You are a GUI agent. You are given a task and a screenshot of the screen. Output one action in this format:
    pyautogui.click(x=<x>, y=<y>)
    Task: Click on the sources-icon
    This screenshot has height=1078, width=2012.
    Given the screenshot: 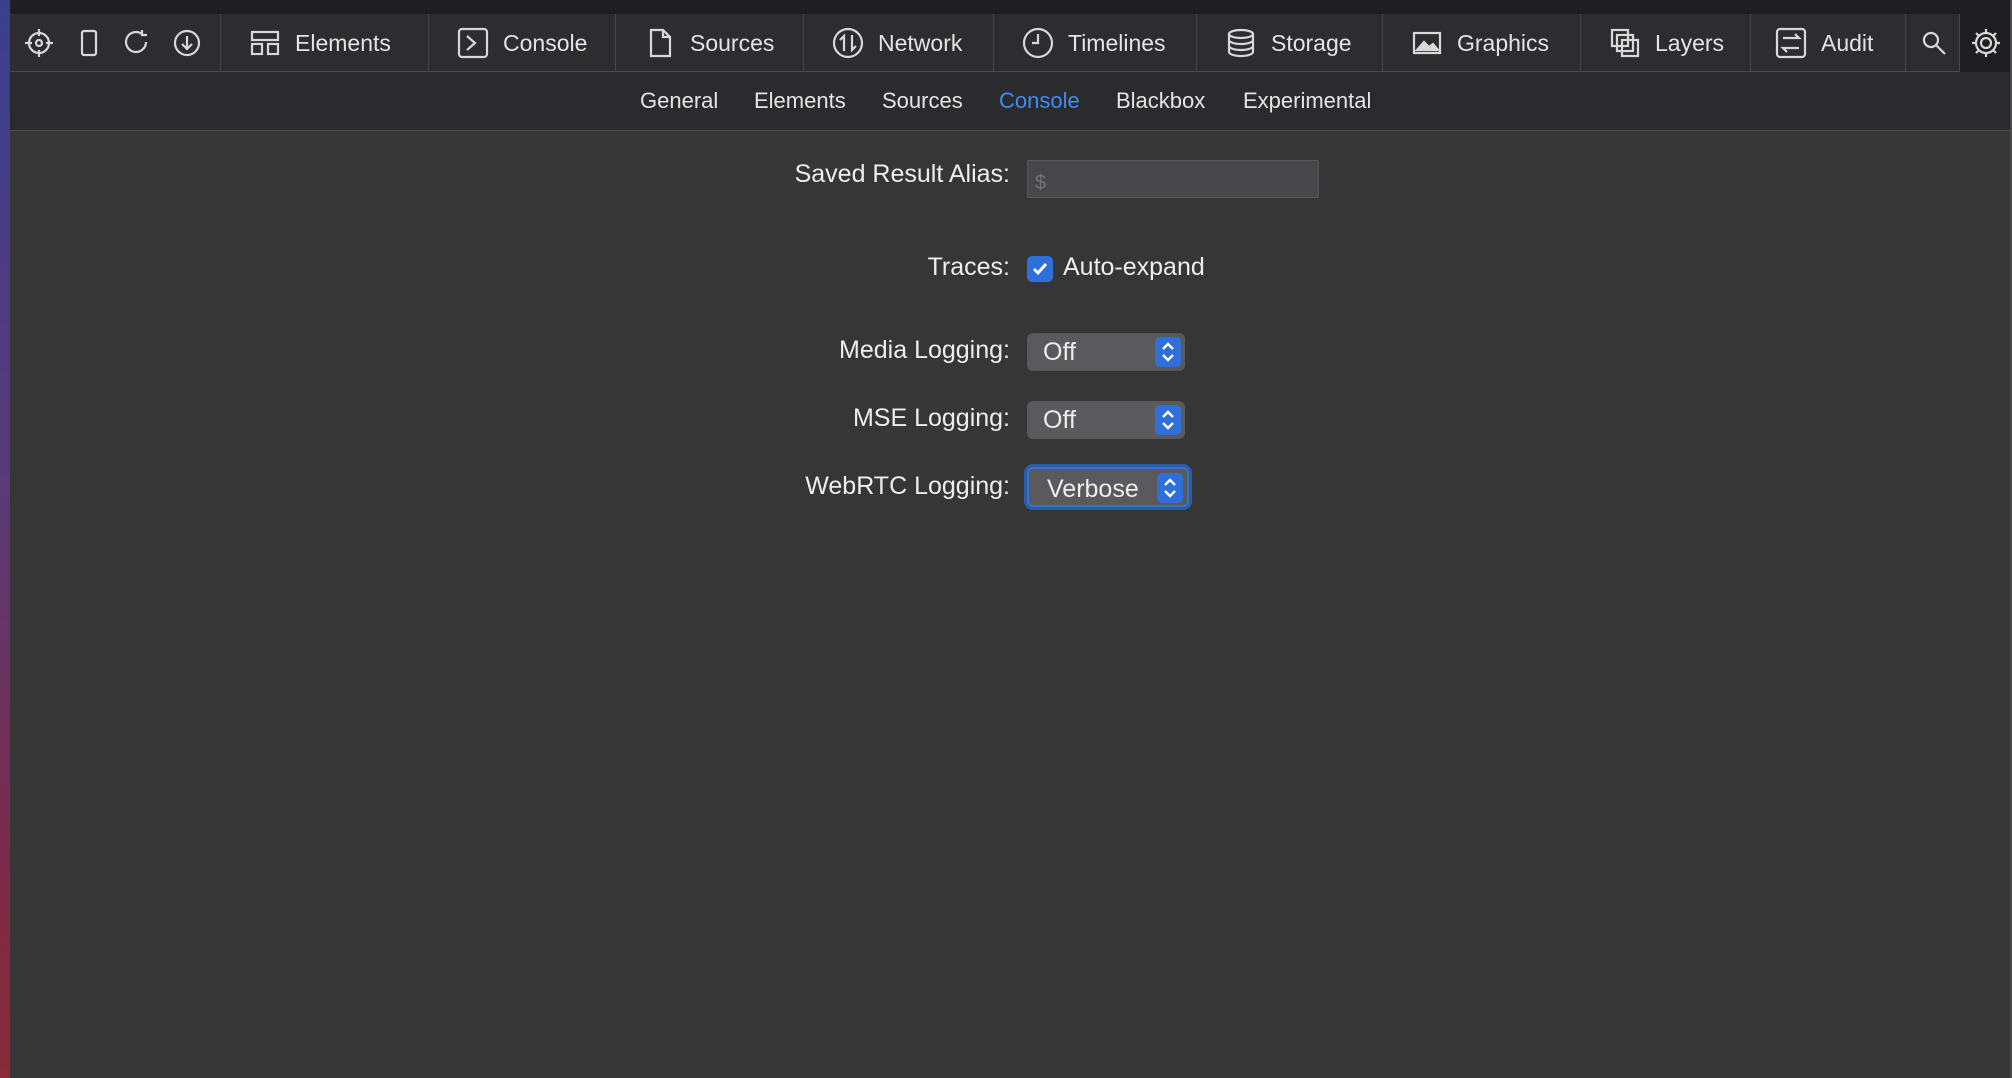 What is the action you would take?
    pyautogui.click(x=660, y=43)
    